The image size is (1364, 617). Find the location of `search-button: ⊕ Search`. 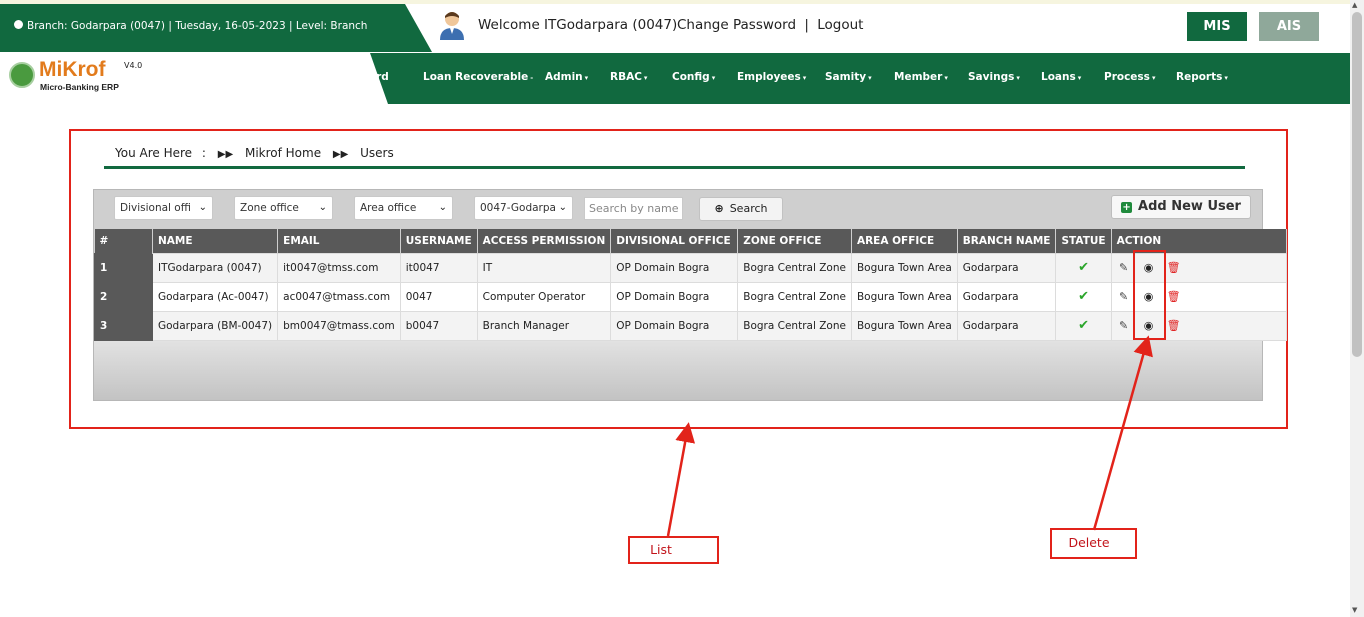

search-button: ⊕ Search is located at coordinates (741, 209).